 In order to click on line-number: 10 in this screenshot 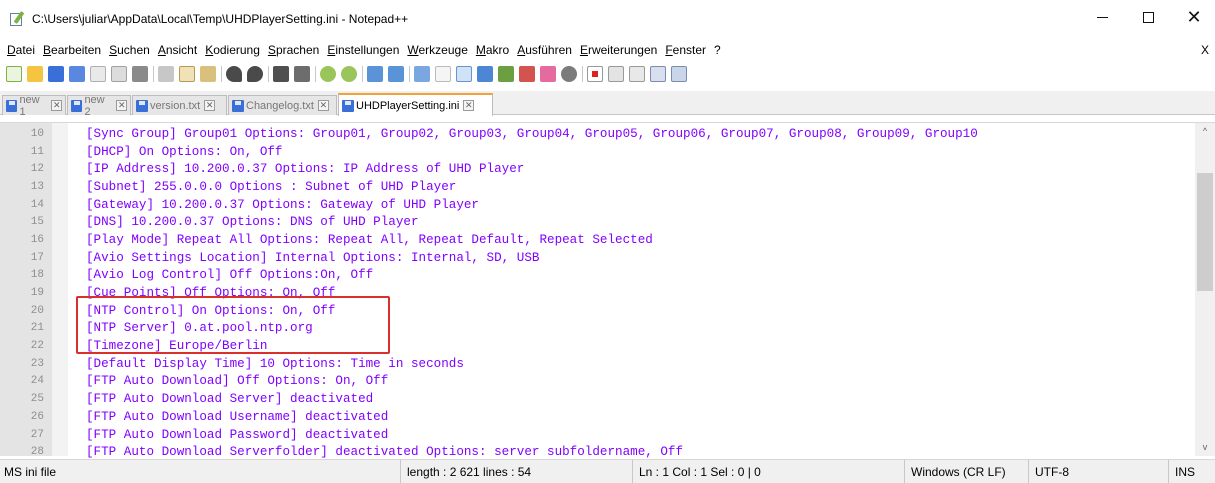, I will do `click(37, 133)`.